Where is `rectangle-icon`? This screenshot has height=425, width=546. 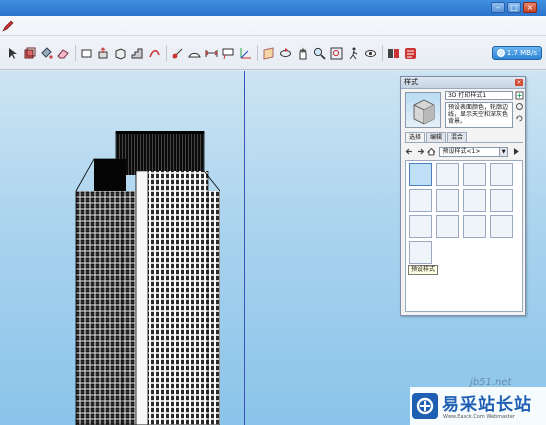
rectangle-icon is located at coordinates (86, 53).